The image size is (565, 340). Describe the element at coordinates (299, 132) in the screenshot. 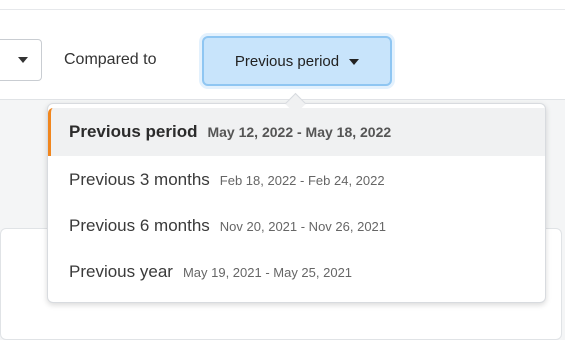

I see `menu-item-date-range: May 12, 2022 - May 18, 2022` at that location.